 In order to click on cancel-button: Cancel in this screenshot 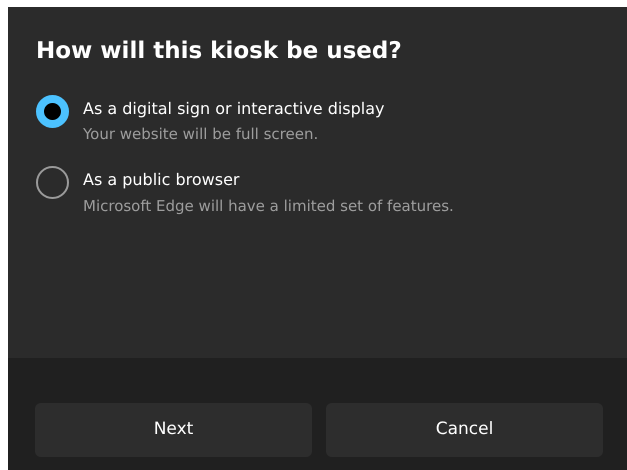, I will do `click(464, 430)`.